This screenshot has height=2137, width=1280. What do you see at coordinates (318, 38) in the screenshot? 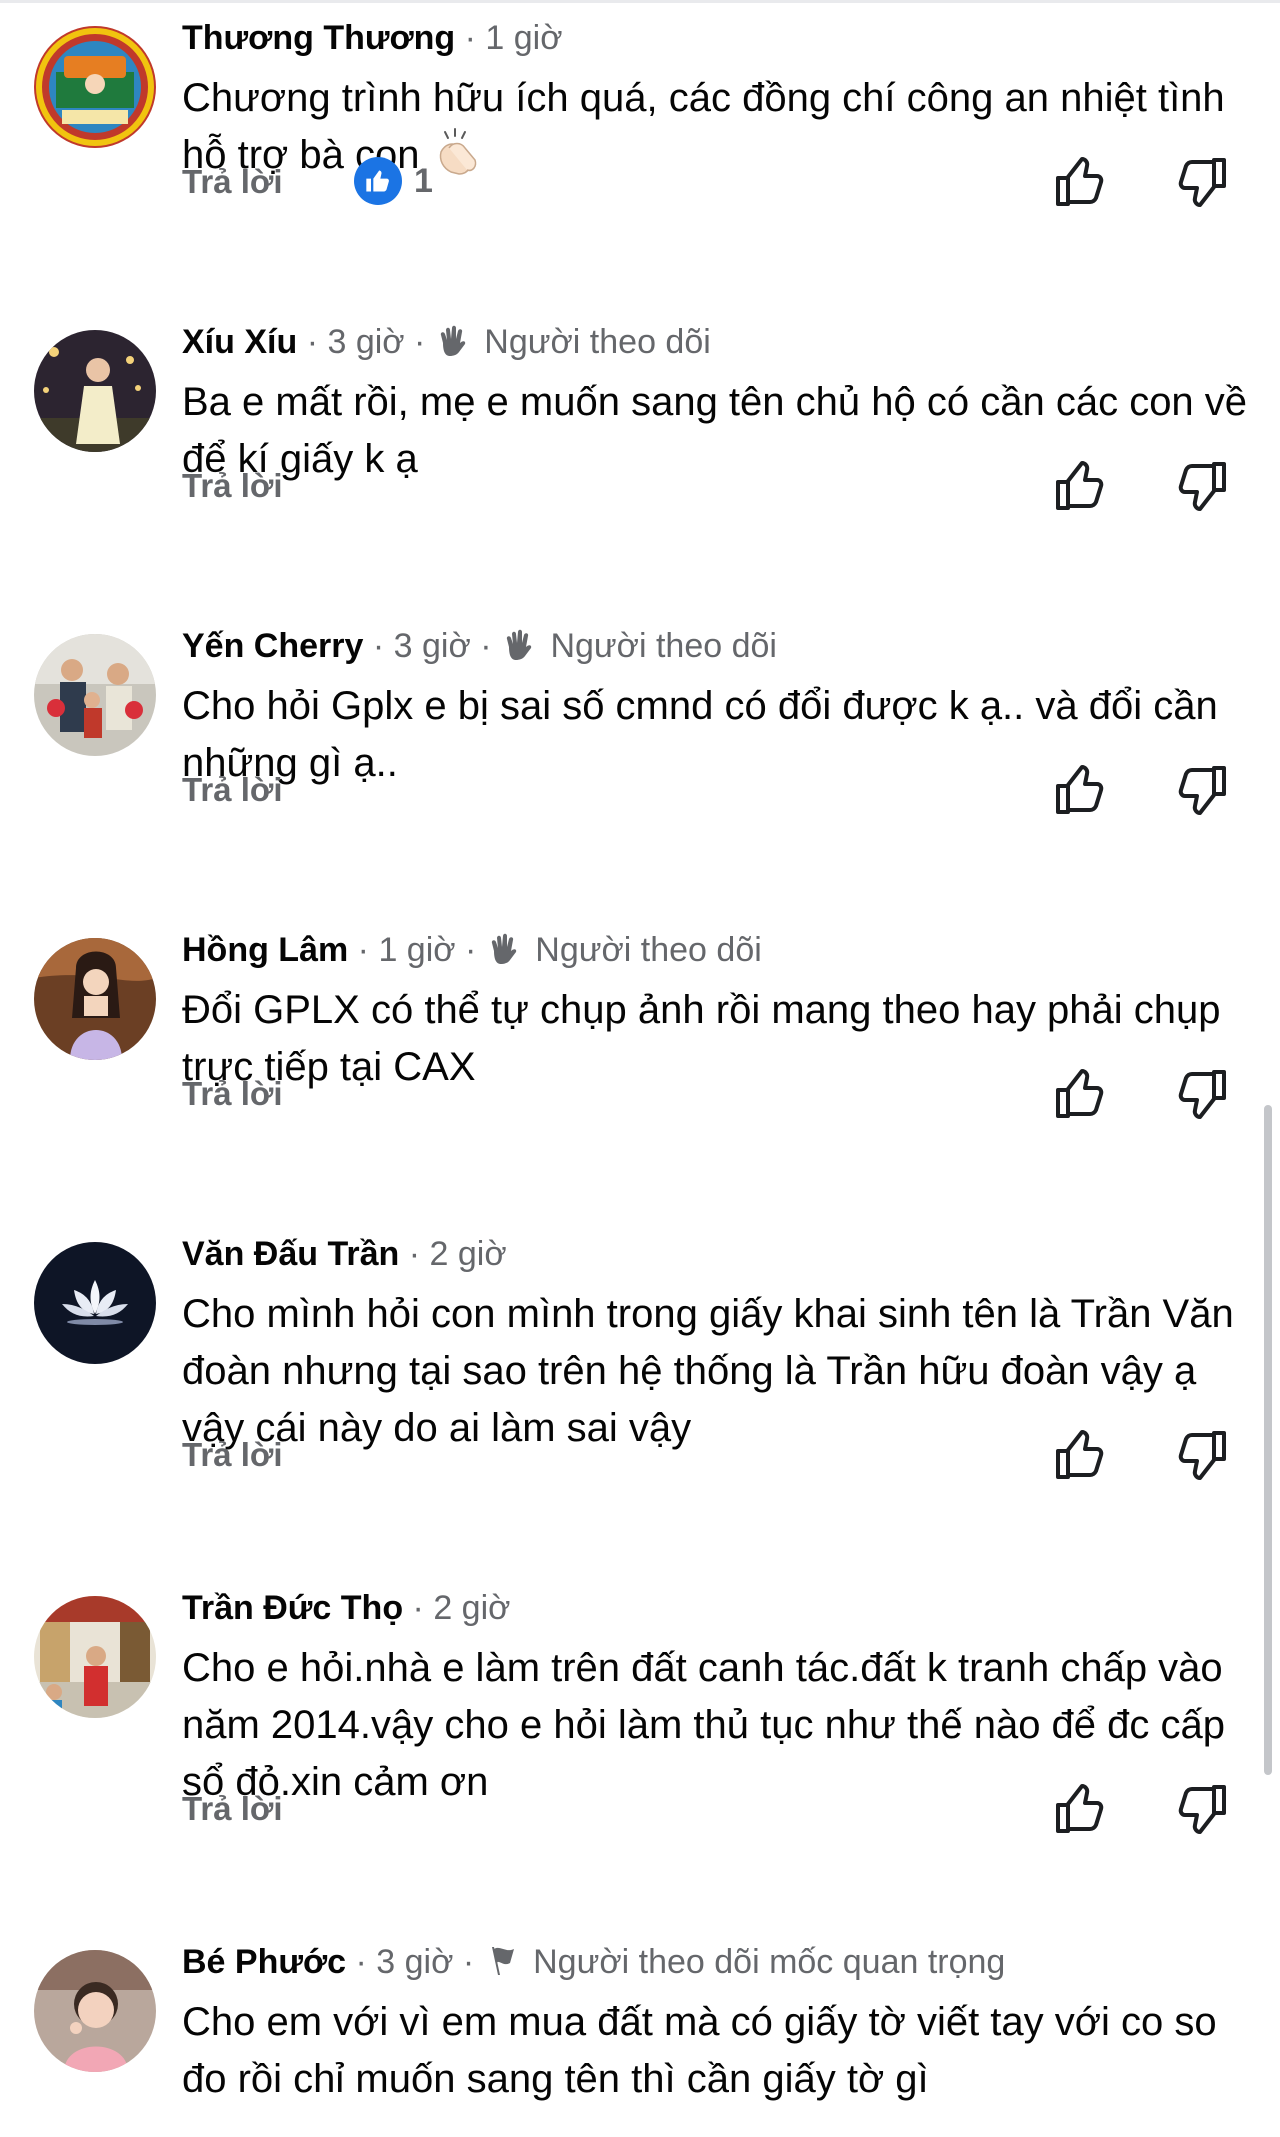
I see `author-name: Thương Thương` at bounding box center [318, 38].